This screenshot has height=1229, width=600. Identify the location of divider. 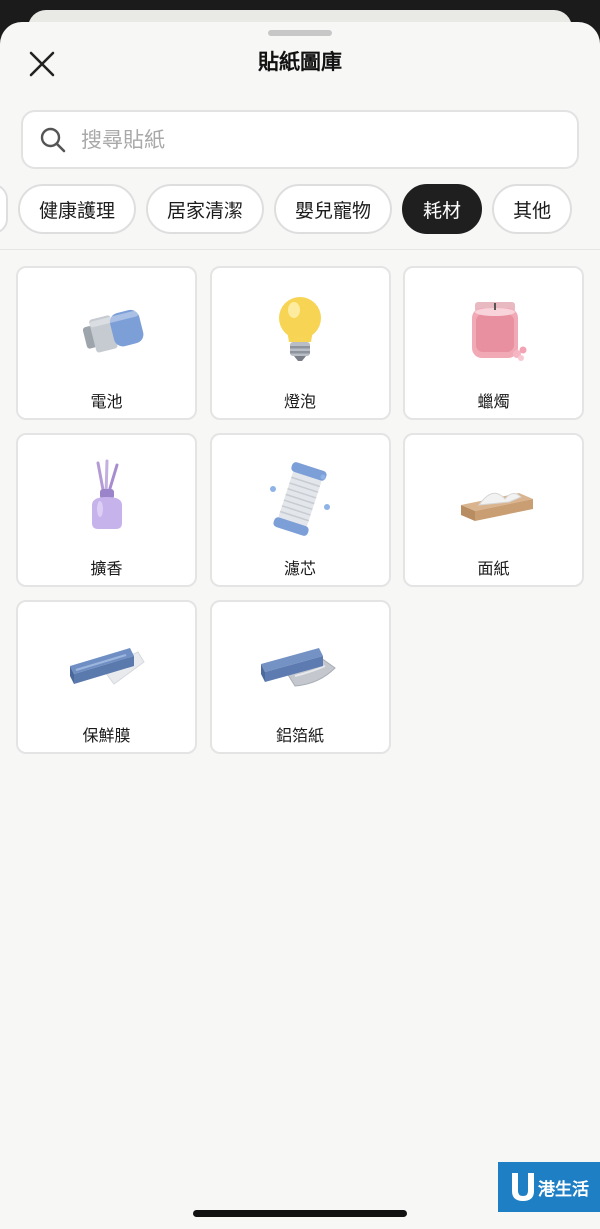
(300, 249).